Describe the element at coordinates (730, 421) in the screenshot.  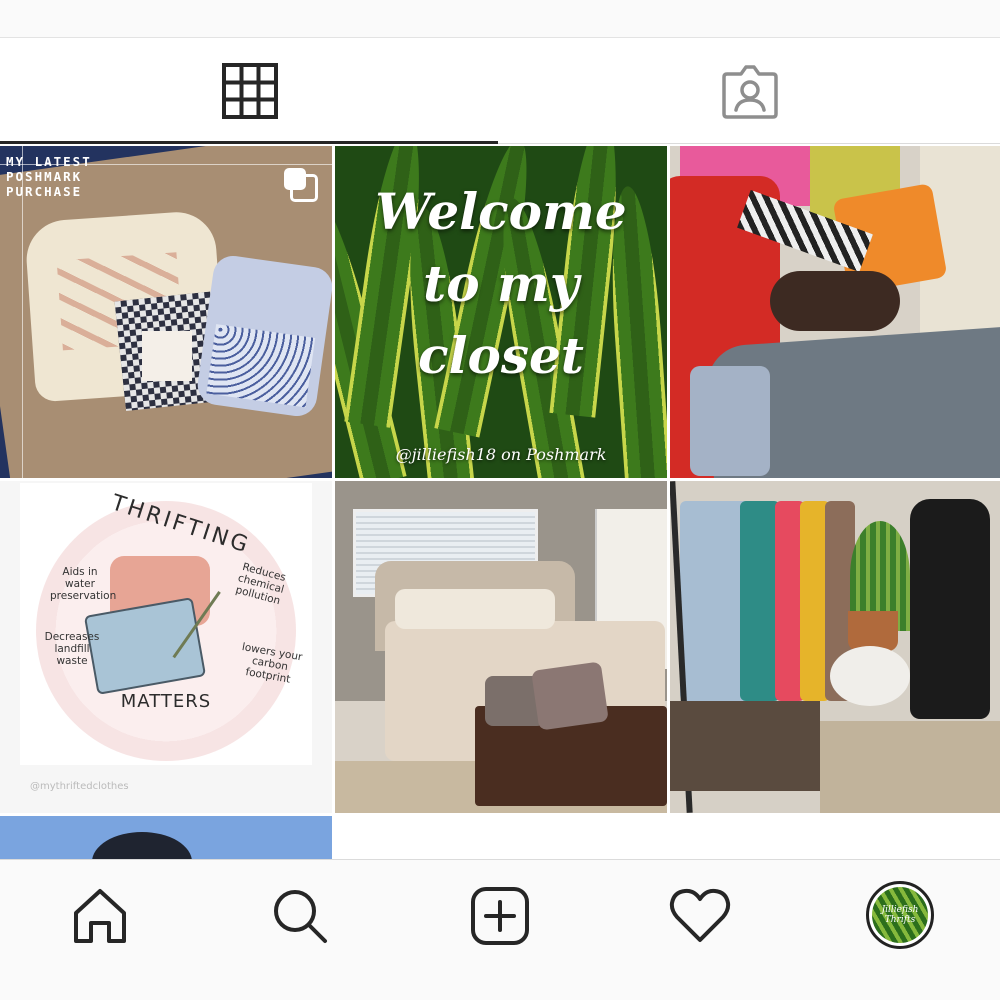
I see `lining-image` at that location.